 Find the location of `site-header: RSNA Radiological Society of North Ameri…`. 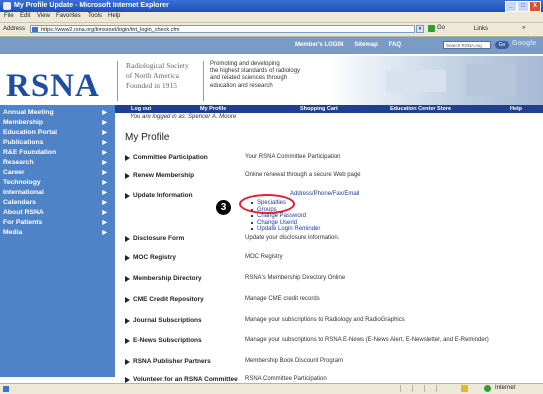

site-header: RSNA Radiological Society of North Ameri… is located at coordinates (271, 79).